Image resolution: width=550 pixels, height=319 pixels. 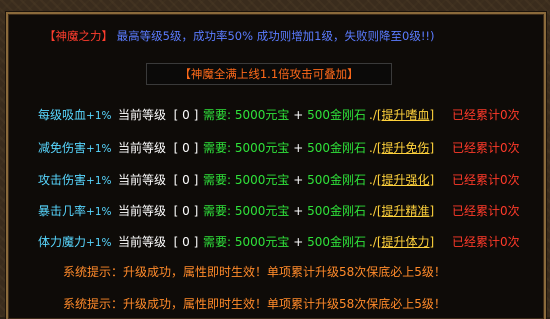 What do you see at coordinates (401, 180) in the screenshot?
I see `upgrade-link-3: ./[提升强化]` at bounding box center [401, 180].